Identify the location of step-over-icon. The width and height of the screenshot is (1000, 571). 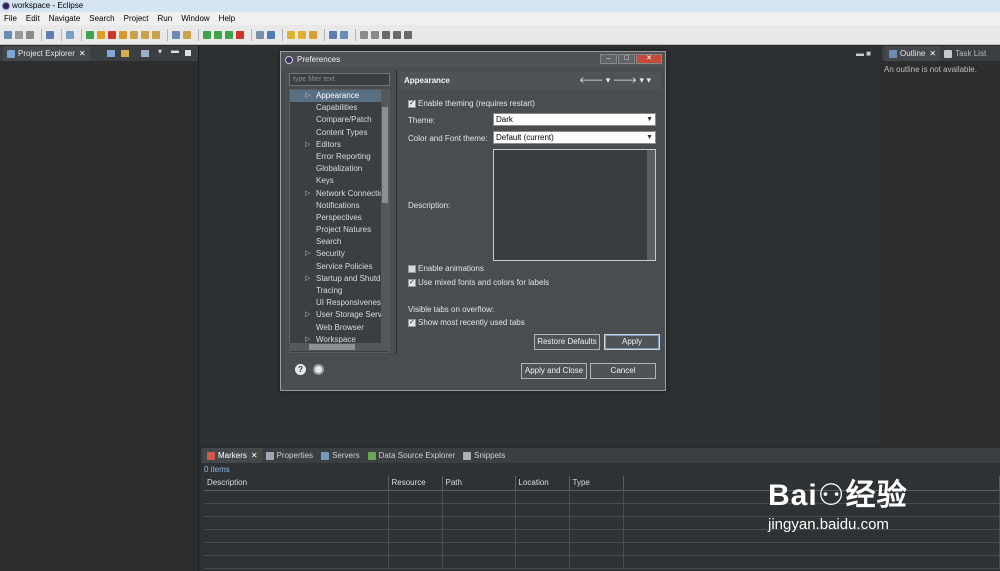
(145, 34).